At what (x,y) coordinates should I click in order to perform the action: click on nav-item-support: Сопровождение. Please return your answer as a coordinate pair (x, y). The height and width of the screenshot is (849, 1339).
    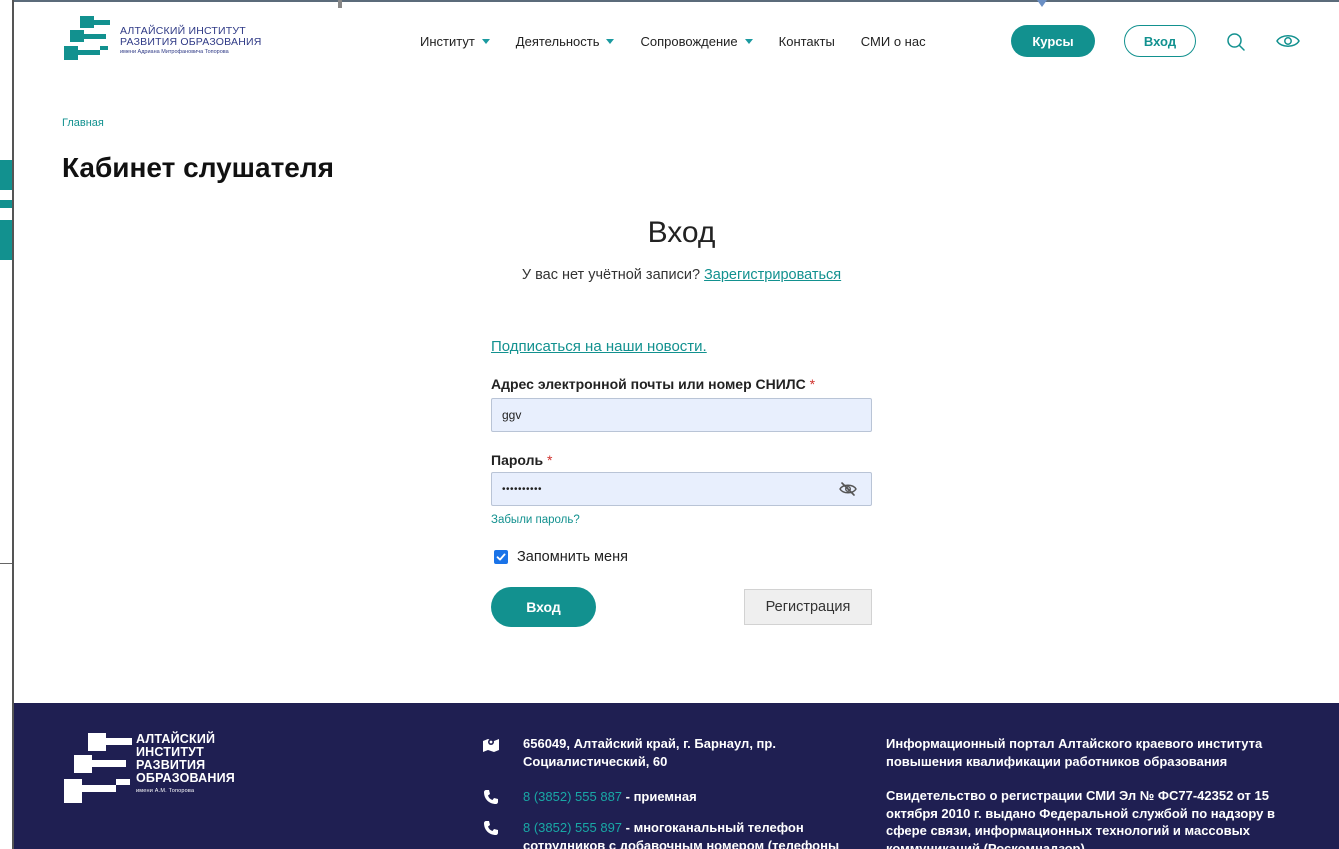
    Looking at the image, I should click on (696, 41).